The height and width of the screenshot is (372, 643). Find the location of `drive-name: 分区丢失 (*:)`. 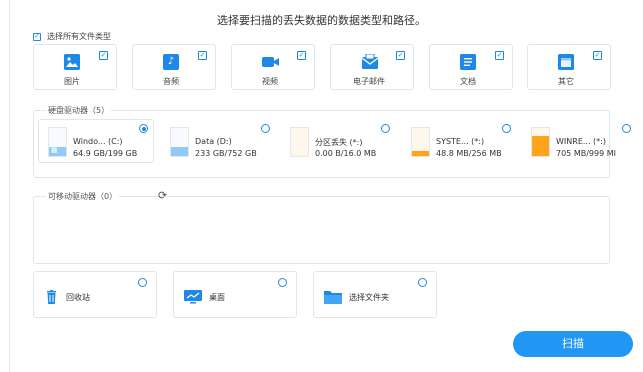

drive-name: 分区丢失 (*:) is located at coordinates (339, 142).